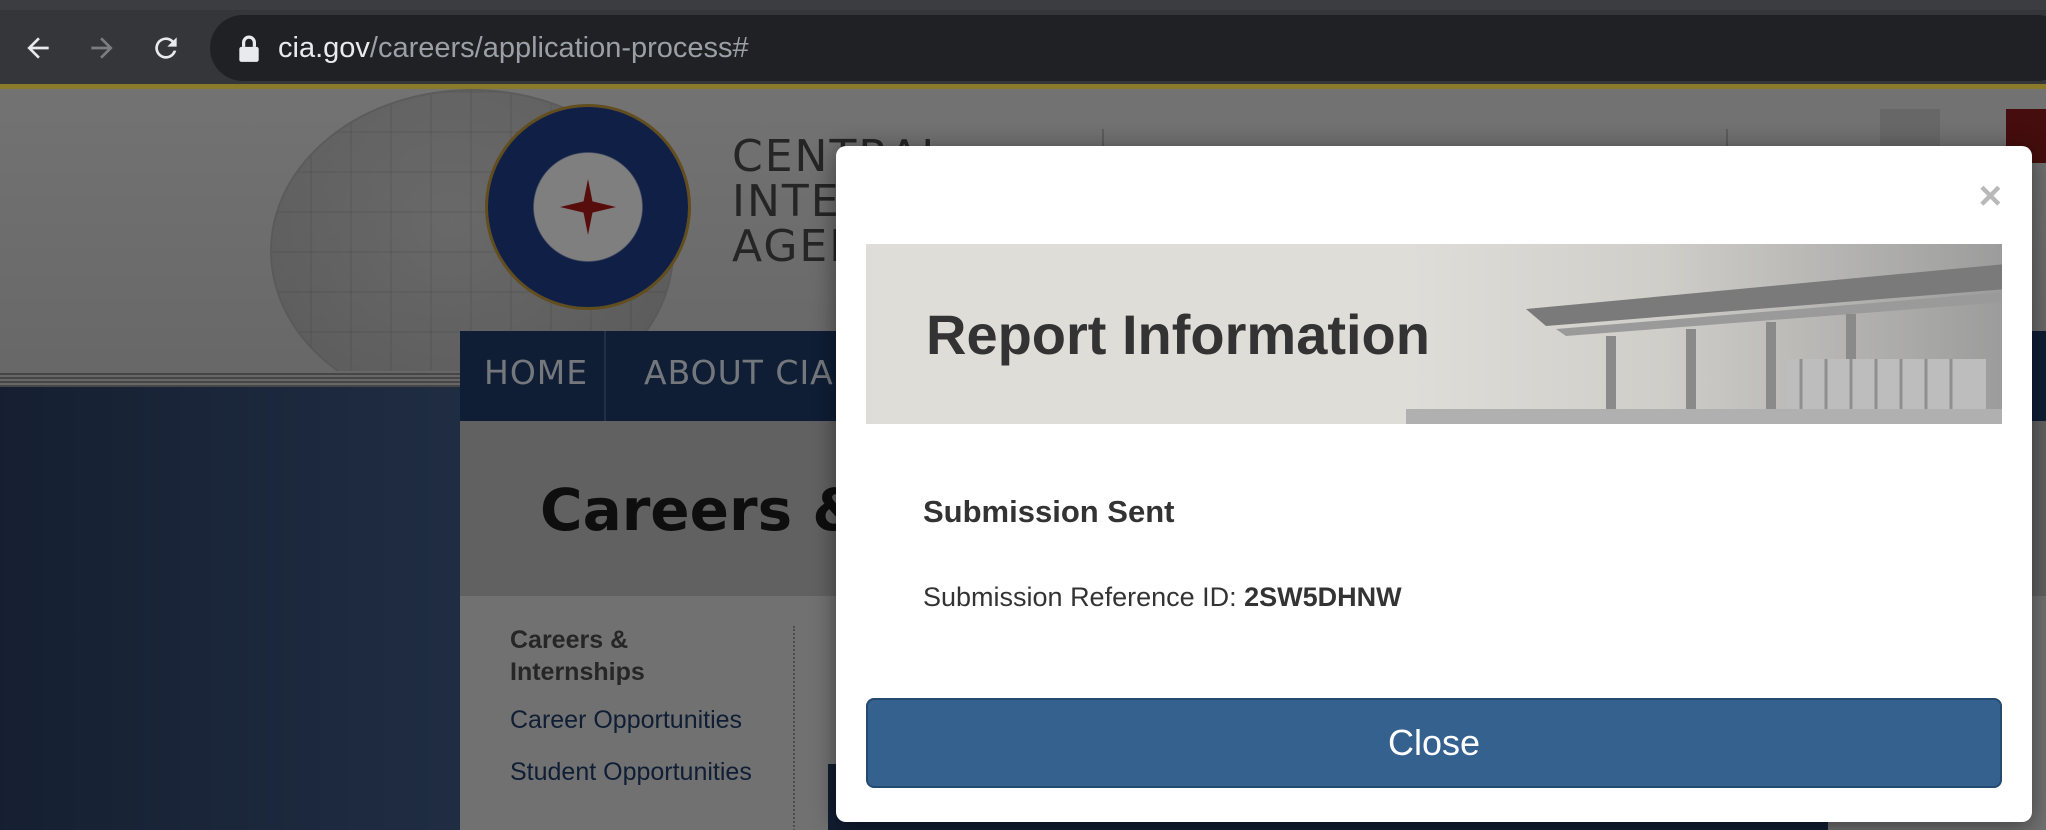 The image size is (2046, 830). I want to click on back-button, so click(38, 48).